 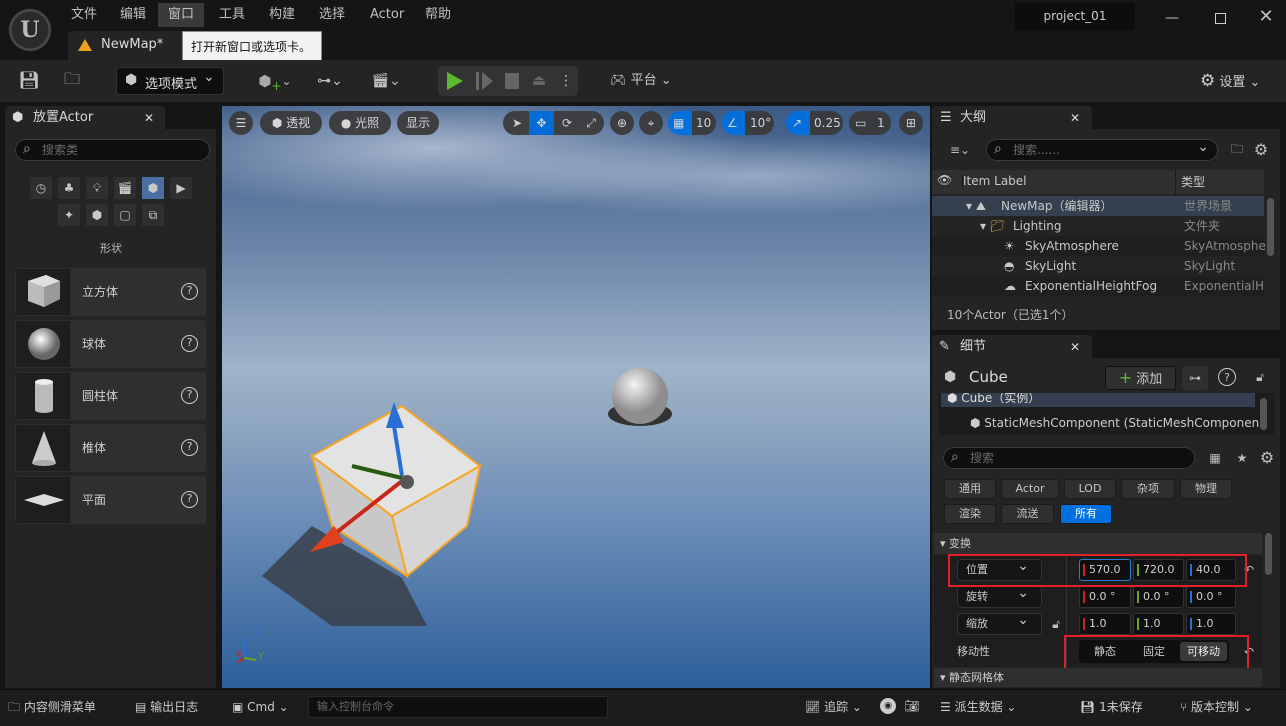 What do you see at coordinates (1206, 489) in the screenshot?
I see `filter-physics: 物理` at bounding box center [1206, 489].